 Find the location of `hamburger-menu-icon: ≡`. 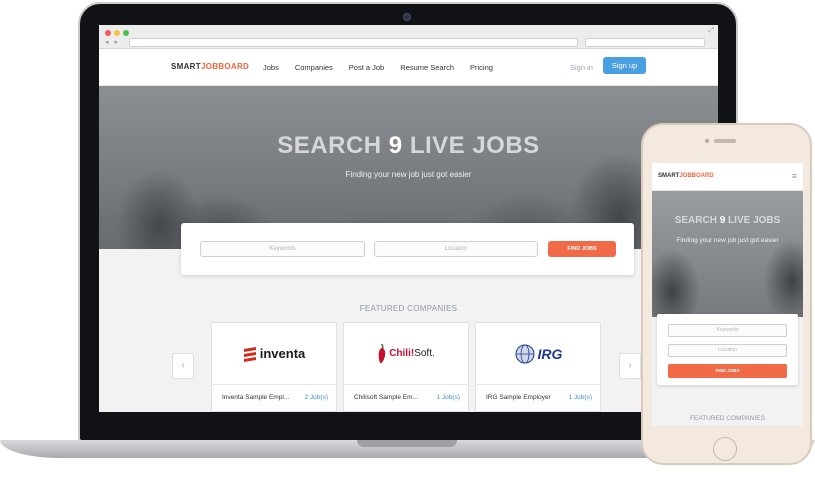

hamburger-menu-icon: ≡ is located at coordinates (794, 176).